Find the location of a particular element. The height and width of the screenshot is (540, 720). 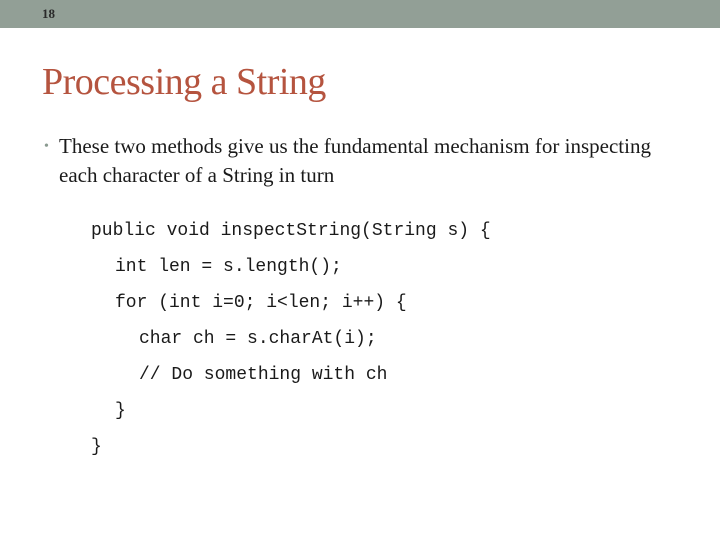

code-line: public void inspectString(String s) { is located at coordinates (291, 231).